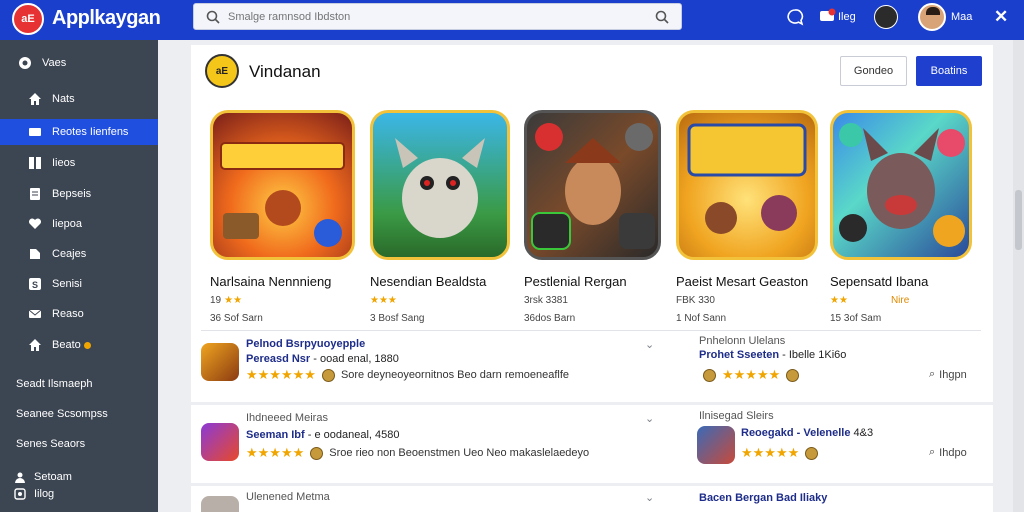 The height and width of the screenshot is (512, 1024). What do you see at coordinates (428, 281) in the screenshot?
I see `app-name: Nesendian Bealdsta` at bounding box center [428, 281].